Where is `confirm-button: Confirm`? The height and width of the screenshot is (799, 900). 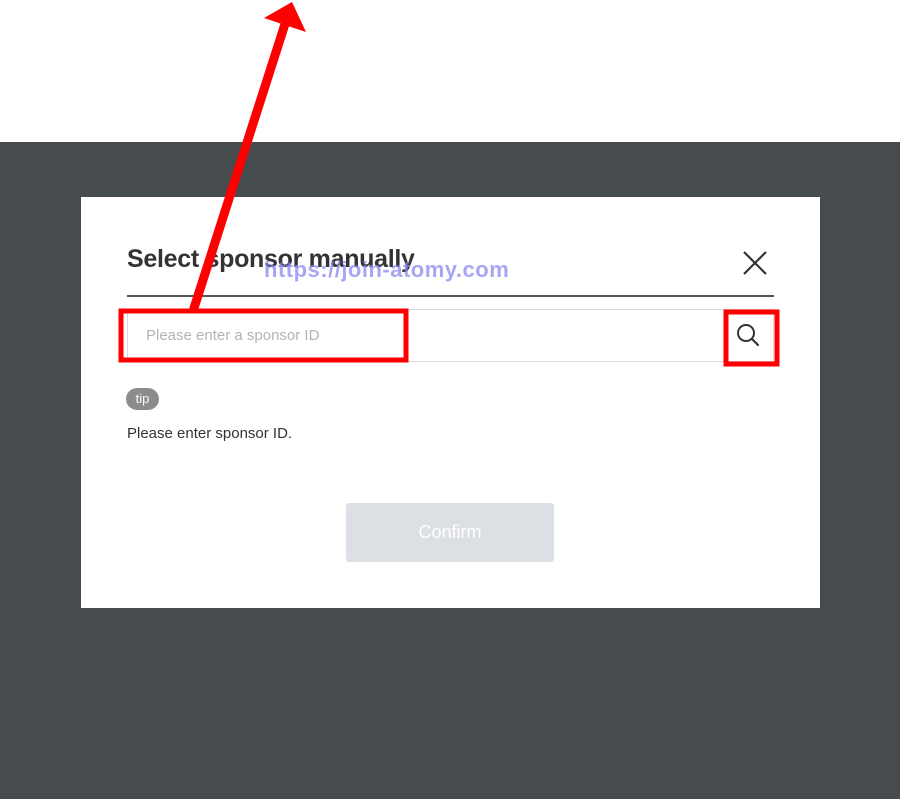
confirm-button: Confirm is located at coordinates (450, 532).